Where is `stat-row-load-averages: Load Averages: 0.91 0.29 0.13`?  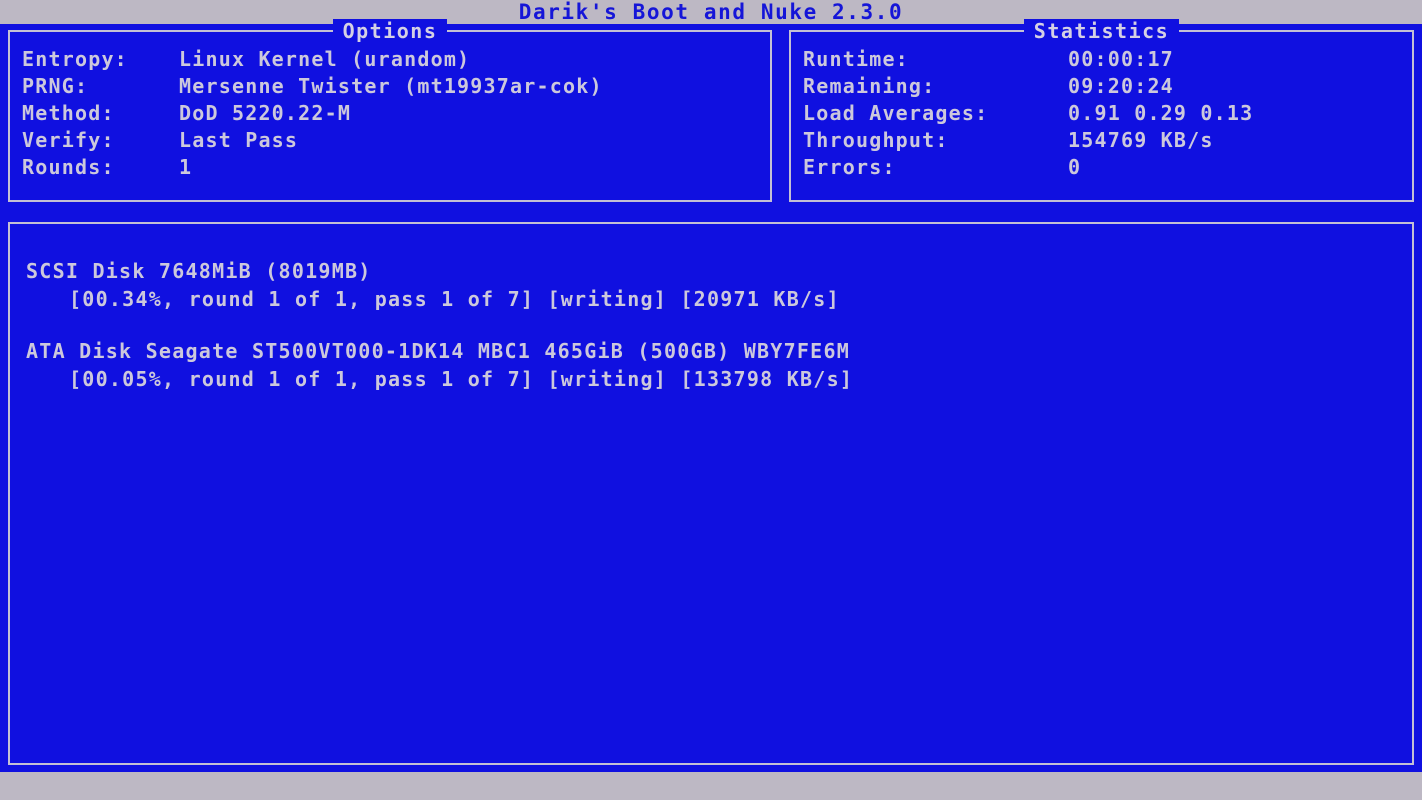
stat-row-load-averages: Load Averages: 0.91 0.29 0.13 is located at coordinates (1104, 113).